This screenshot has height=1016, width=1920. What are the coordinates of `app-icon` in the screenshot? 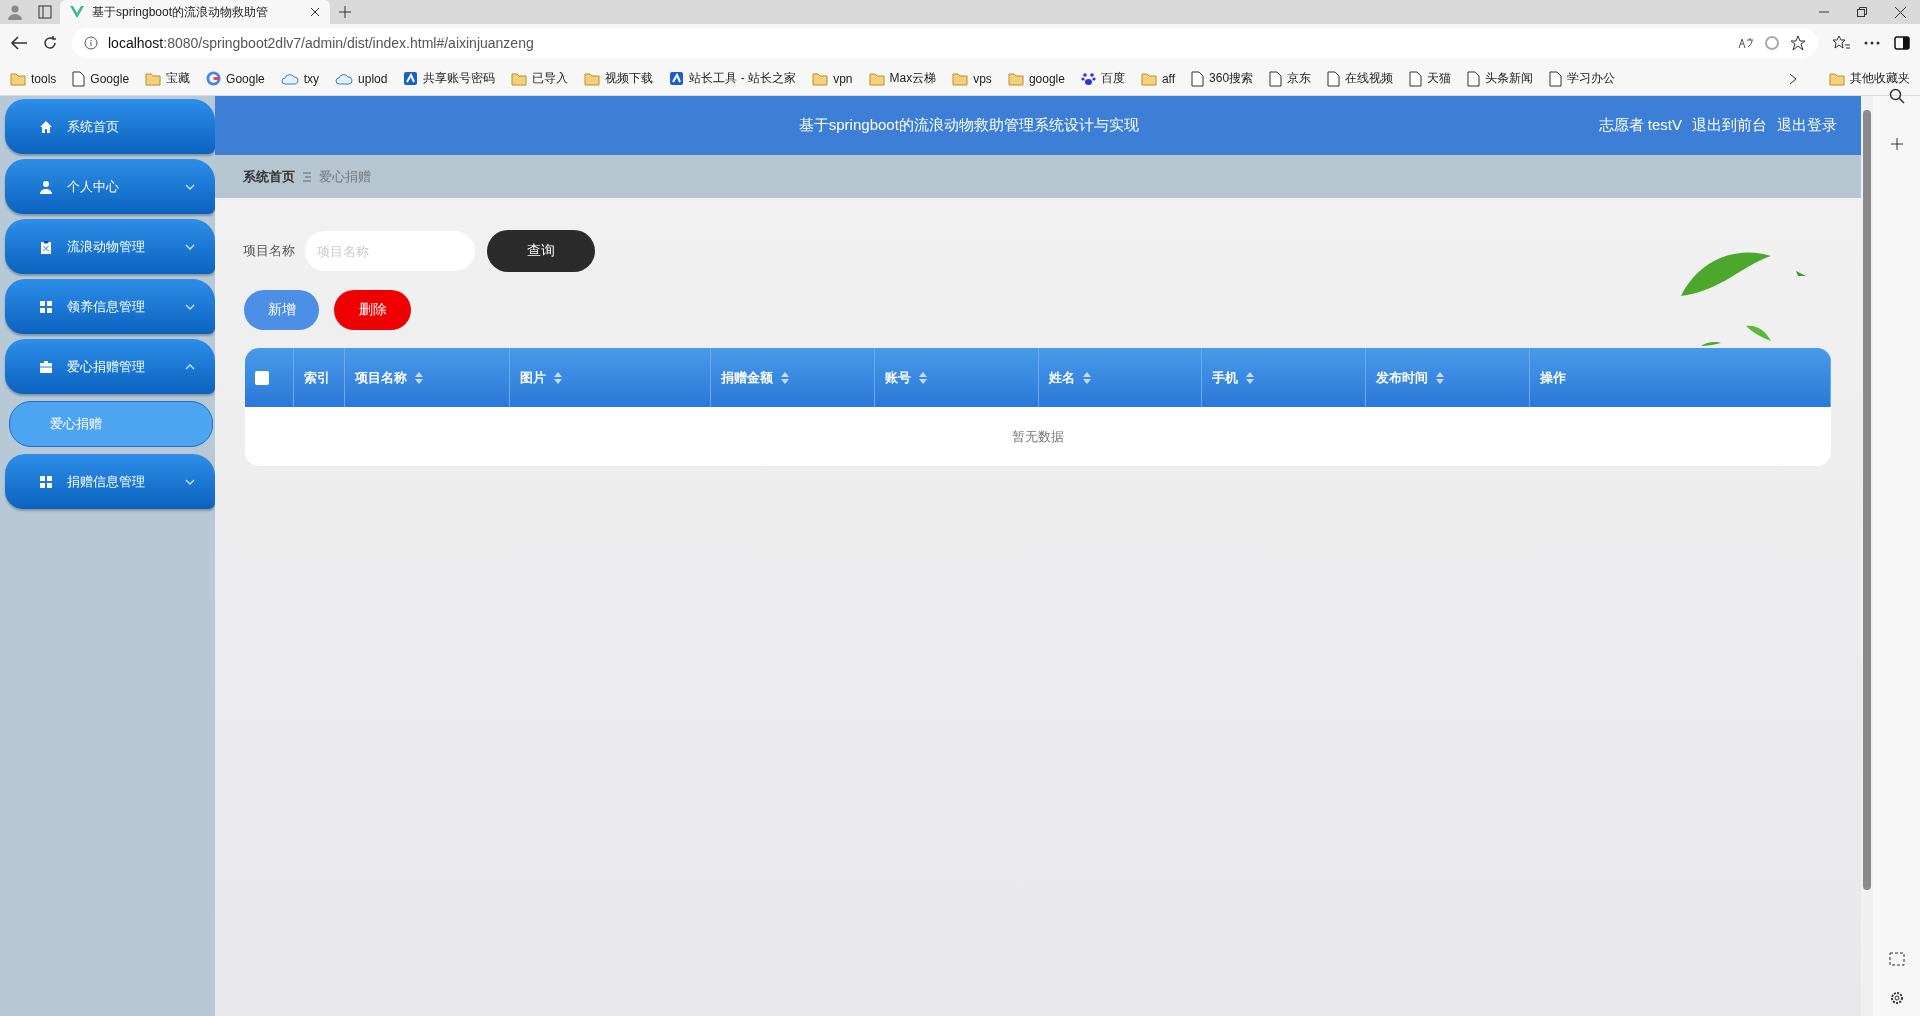 It's located at (411, 78).